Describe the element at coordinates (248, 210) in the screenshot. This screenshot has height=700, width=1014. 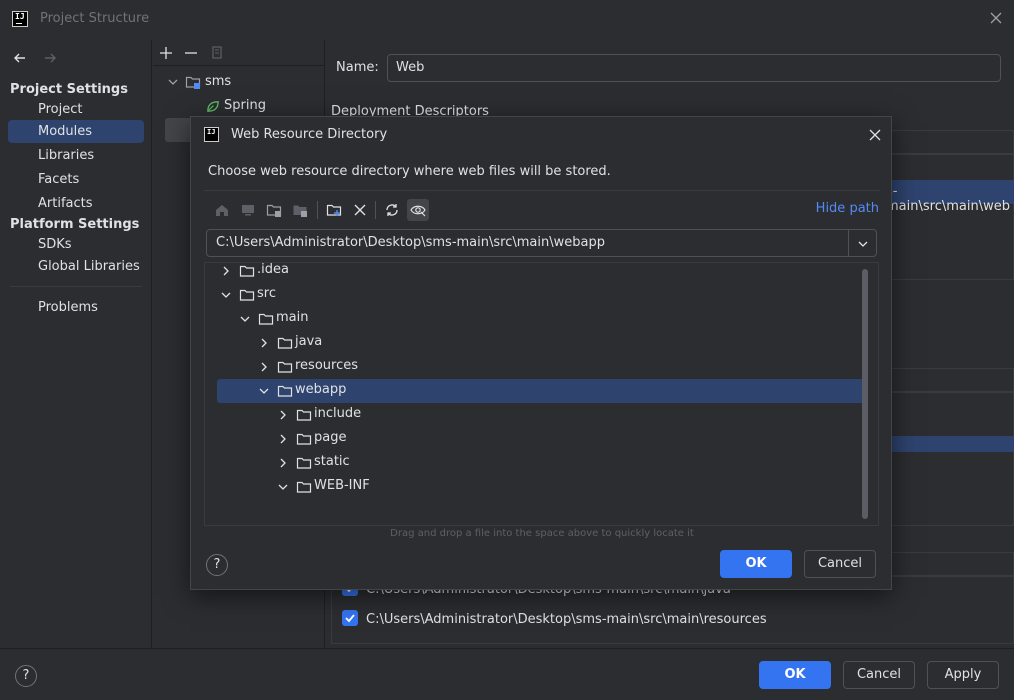
I see `desktop-icon` at that location.